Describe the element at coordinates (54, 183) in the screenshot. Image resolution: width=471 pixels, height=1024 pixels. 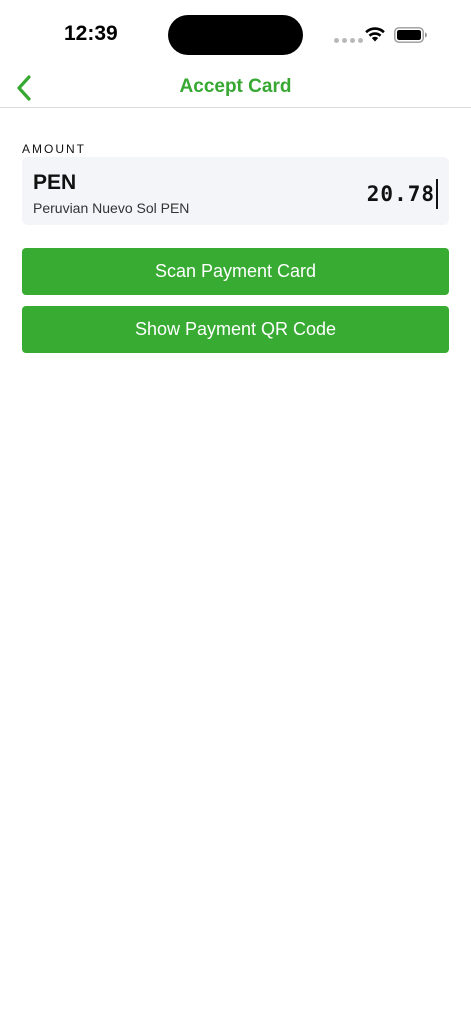
I see `currency-code: PEN` at that location.